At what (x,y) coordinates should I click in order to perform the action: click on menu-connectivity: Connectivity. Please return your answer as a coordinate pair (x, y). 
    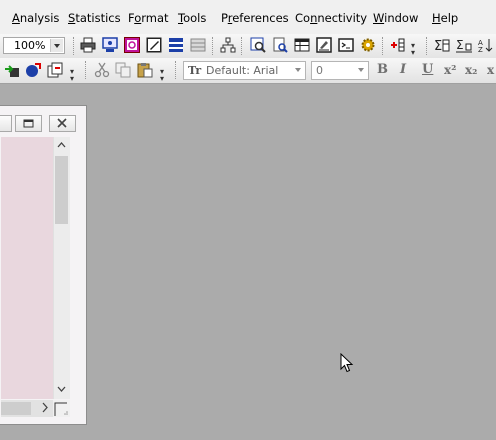
    Looking at the image, I should click on (331, 18).